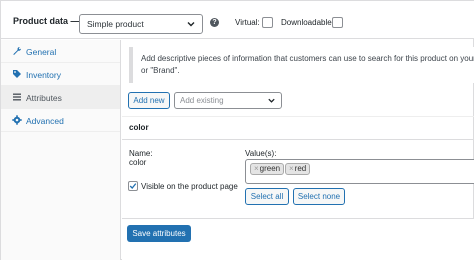  What do you see at coordinates (141, 153) in the screenshot?
I see `name-label: Name:` at bounding box center [141, 153].